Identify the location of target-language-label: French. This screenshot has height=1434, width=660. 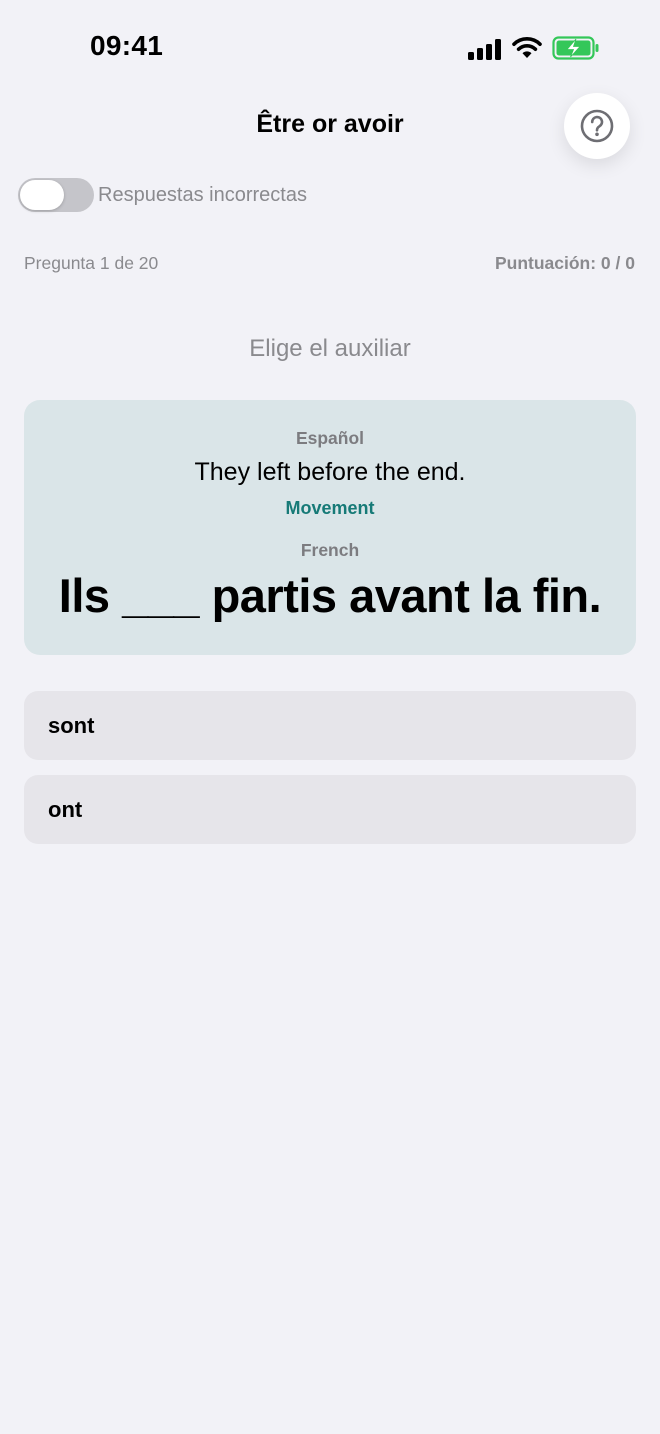
(330, 550).